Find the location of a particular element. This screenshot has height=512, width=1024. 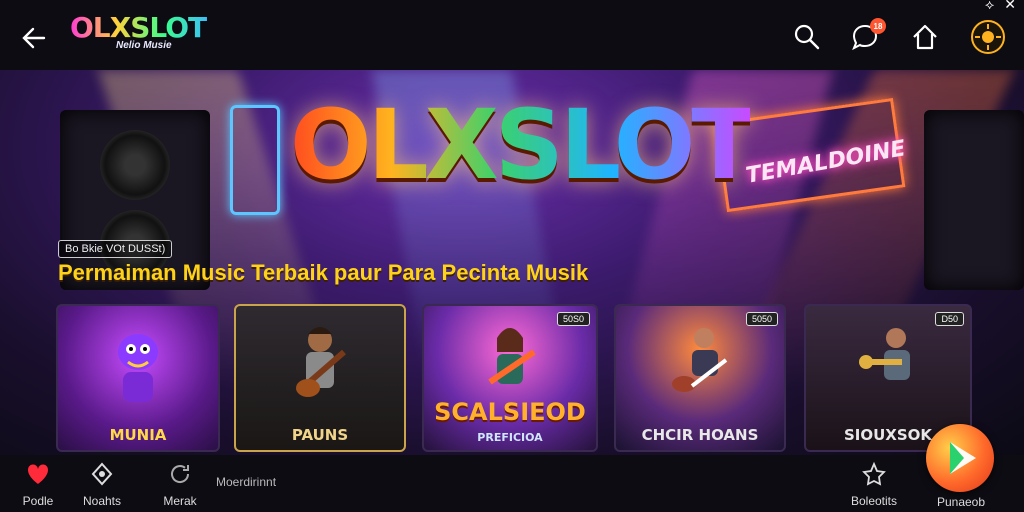

nav-label: Boleotits is located at coordinates (874, 501).